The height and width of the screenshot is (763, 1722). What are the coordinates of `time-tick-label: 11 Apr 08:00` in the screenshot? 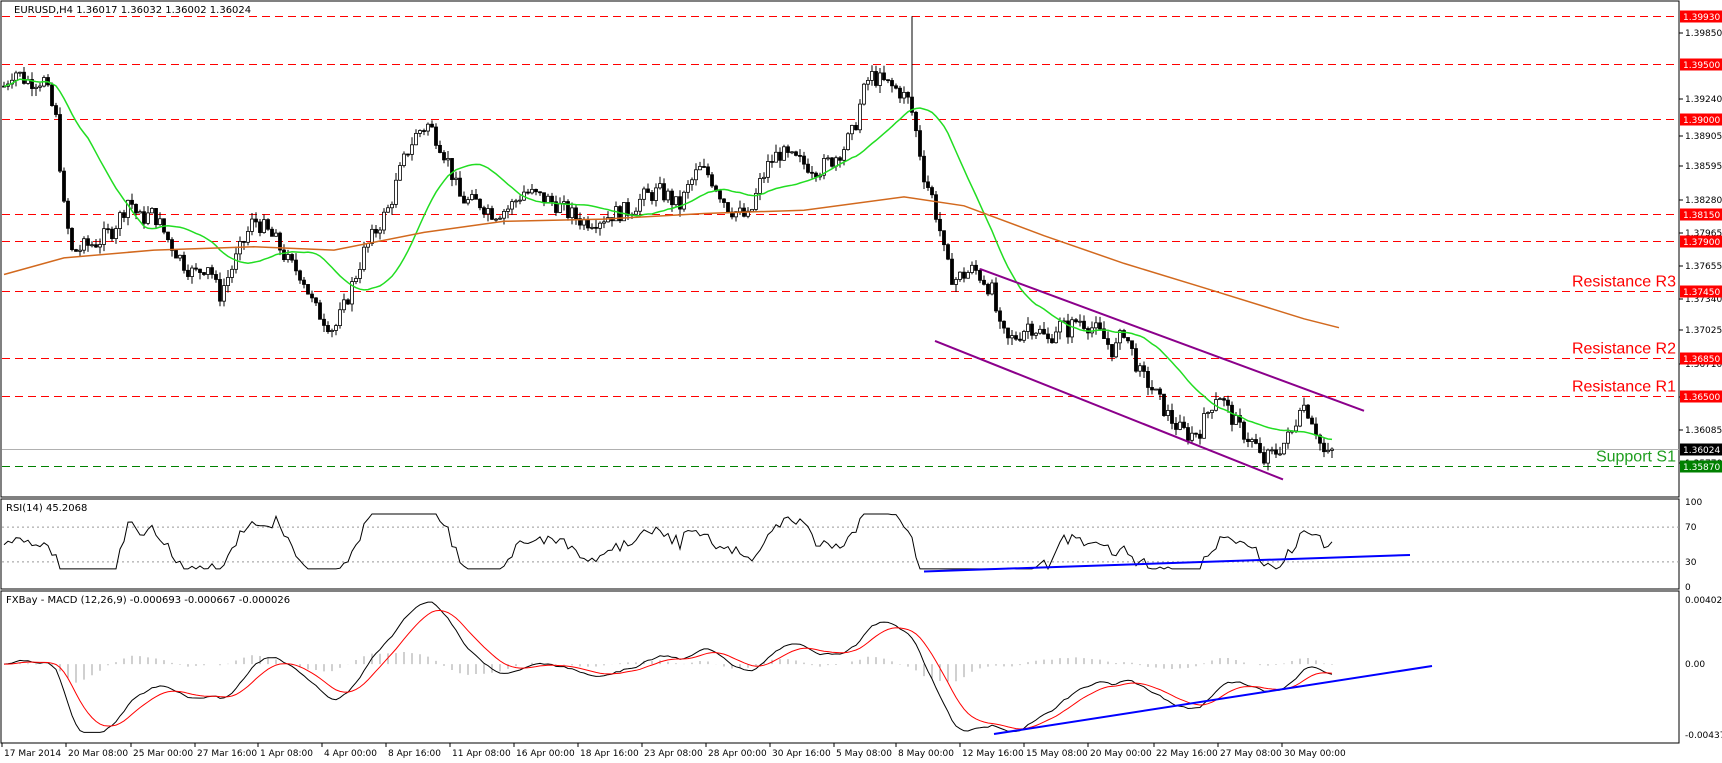 It's located at (481, 754).